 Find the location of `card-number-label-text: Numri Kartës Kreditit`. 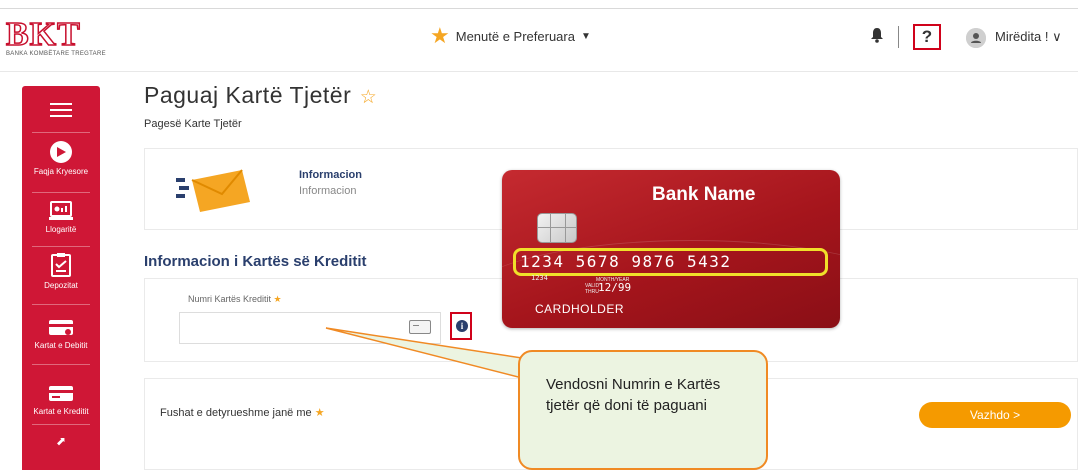

card-number-label-text: Numri Kartës Kreditit is located at coordinates (230, 299).